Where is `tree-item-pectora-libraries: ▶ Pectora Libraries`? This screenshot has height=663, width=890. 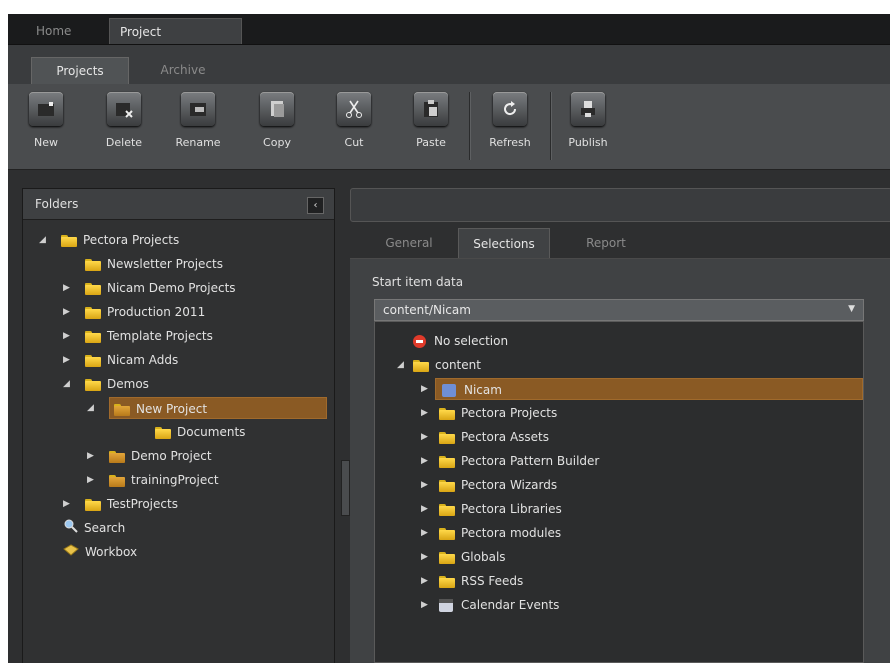 tree-item-pectora-libraries: ▶ Pectora Libraries is located at coordinates (491, 509).